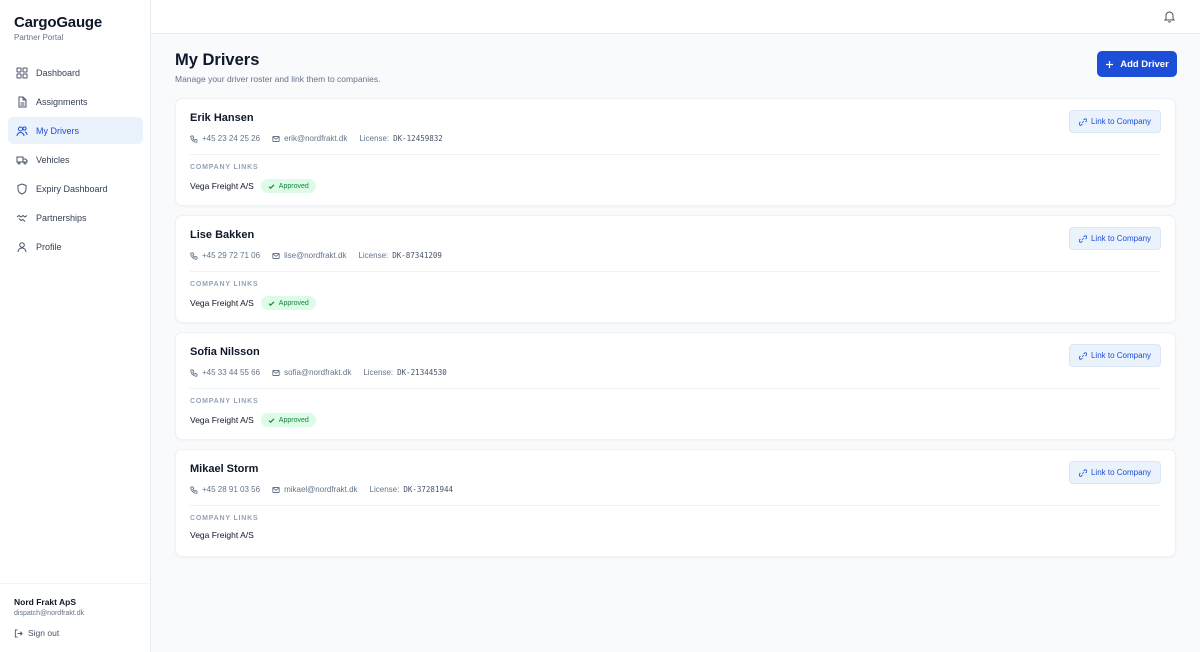  What do you see at coordinates (53, 159) in the screenshot?
I see `sidebar-item-label: Vehicles` at bounding box center [53, 159].